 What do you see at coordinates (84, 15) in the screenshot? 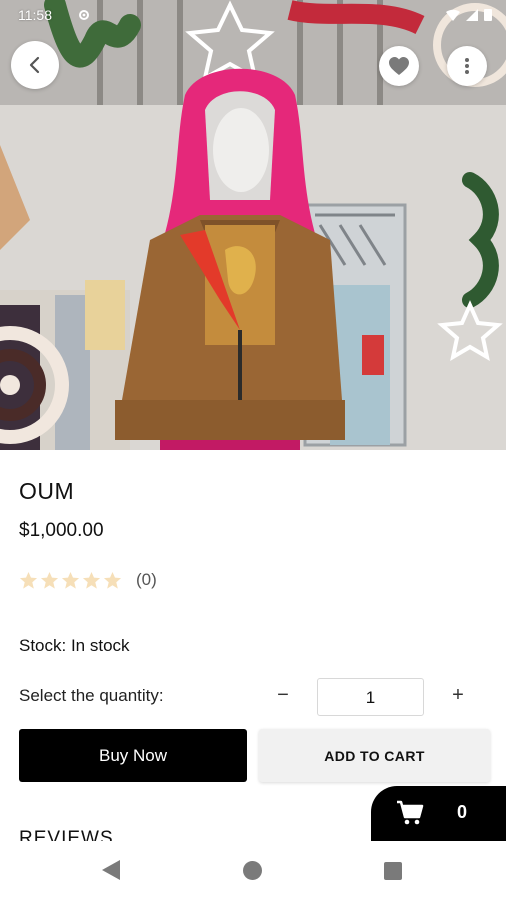
I see `settings-gear-icon` at bounding box center [84, 15].